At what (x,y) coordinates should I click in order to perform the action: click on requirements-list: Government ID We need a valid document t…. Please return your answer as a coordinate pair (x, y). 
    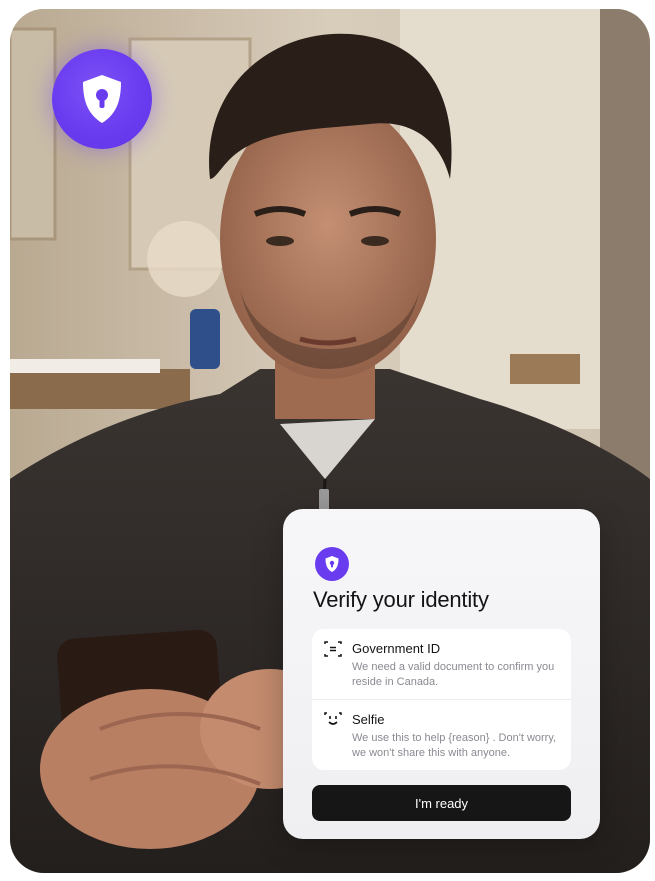
    Looking at the image, I should click on (441, 699).